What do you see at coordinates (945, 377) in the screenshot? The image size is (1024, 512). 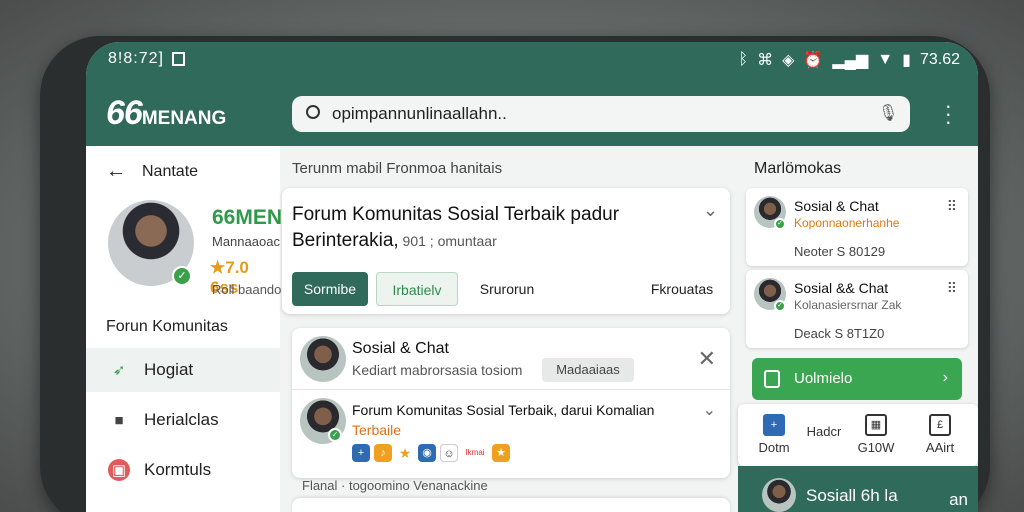 I see `chevron-right-icon: ›` at bounding box center [945, 377].